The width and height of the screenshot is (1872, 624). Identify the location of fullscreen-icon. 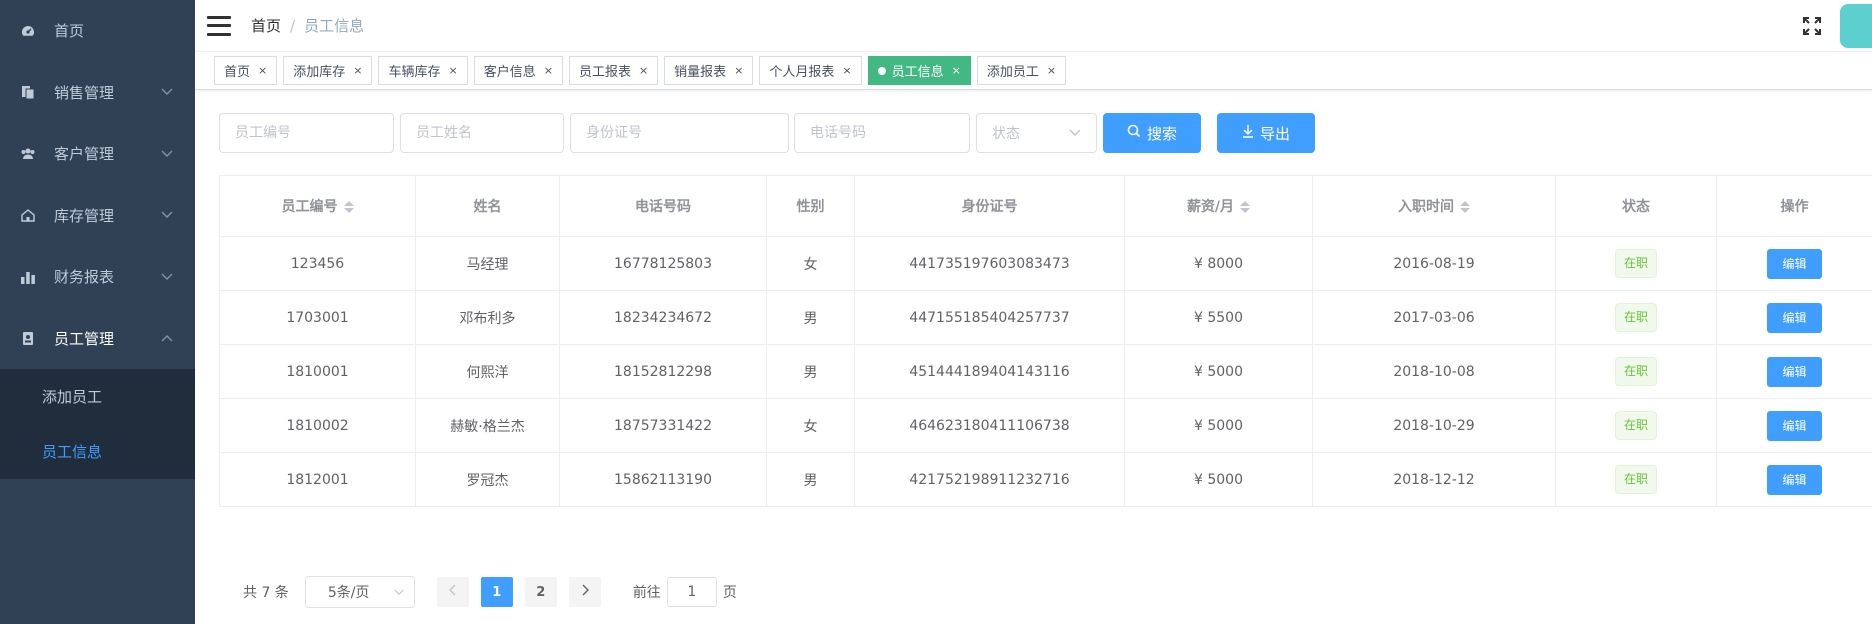
(1812, 26).